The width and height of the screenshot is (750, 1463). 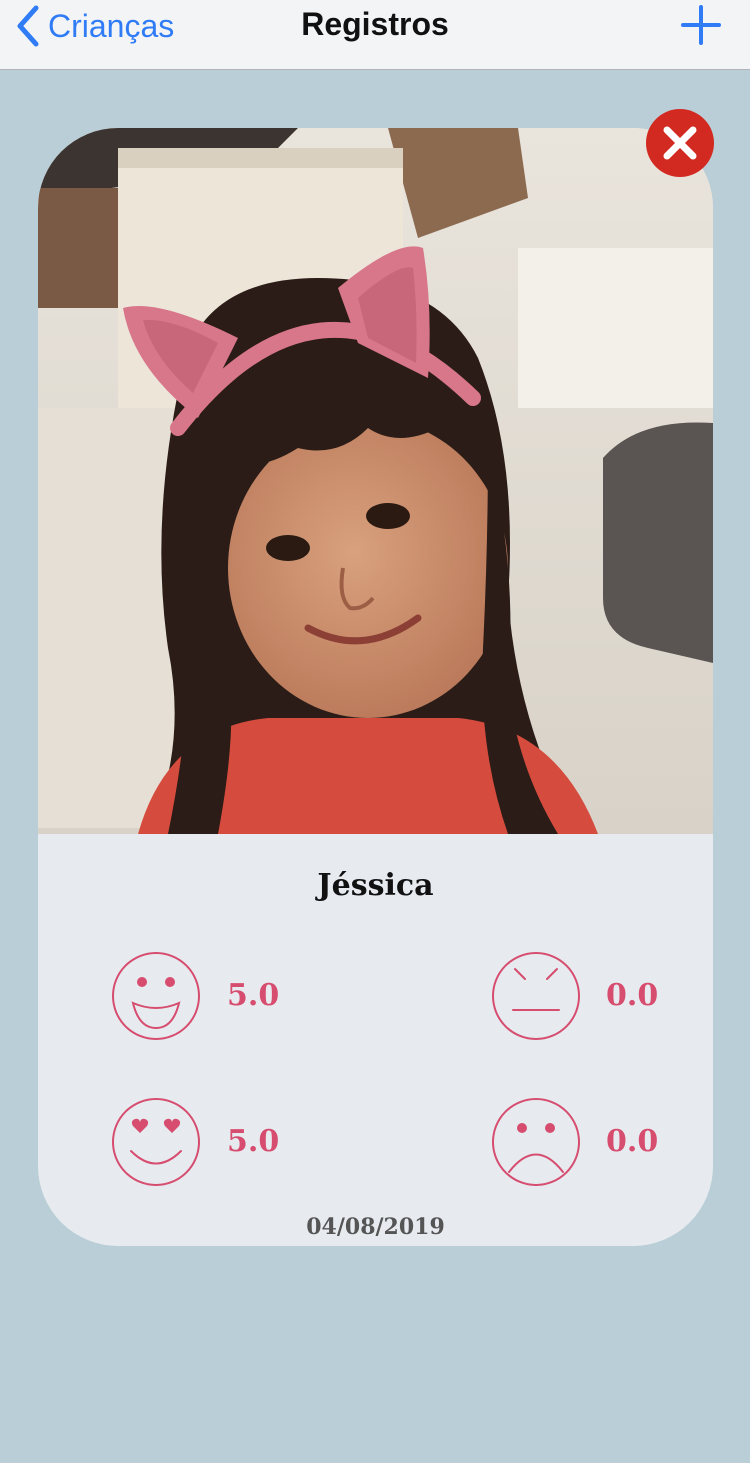 What do you see at coordinates (536, 1142) in the screenshot?
I see `sad-face-icon` at bounding box center [536, 1142].